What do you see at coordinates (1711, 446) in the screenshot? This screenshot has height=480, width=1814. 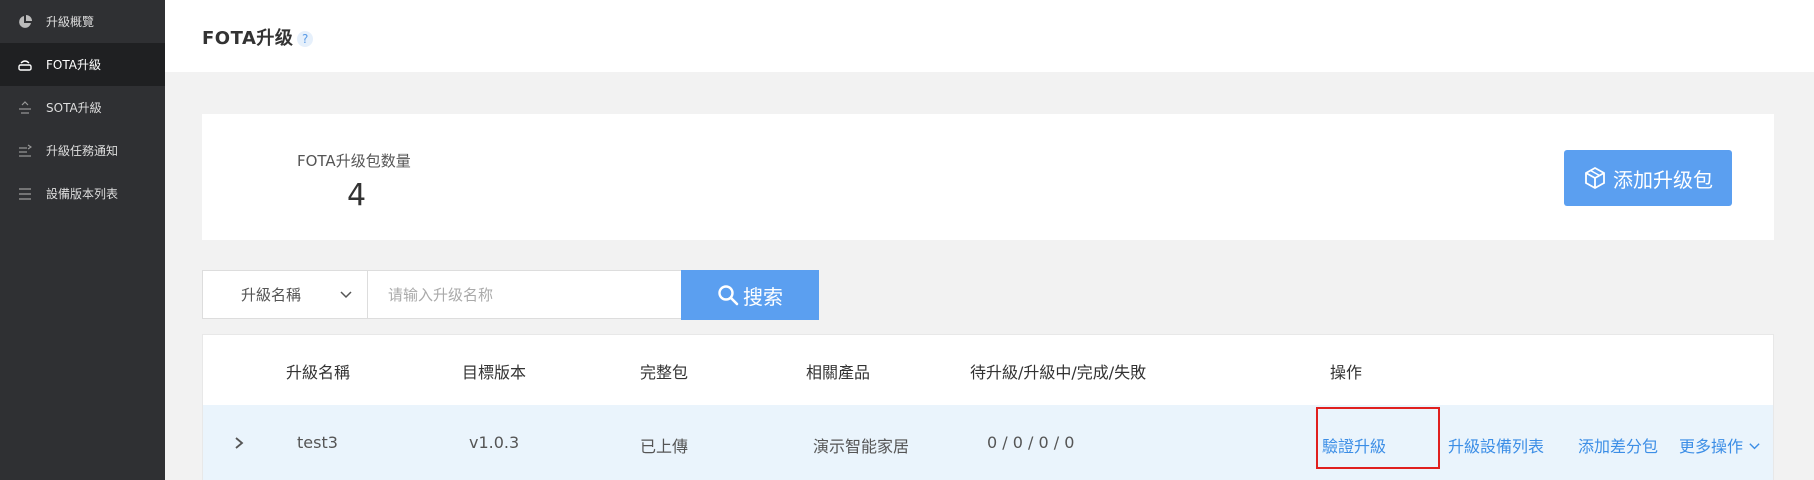 I see `more-actions-label: 更多操作` at bounding box center [1711, 446].